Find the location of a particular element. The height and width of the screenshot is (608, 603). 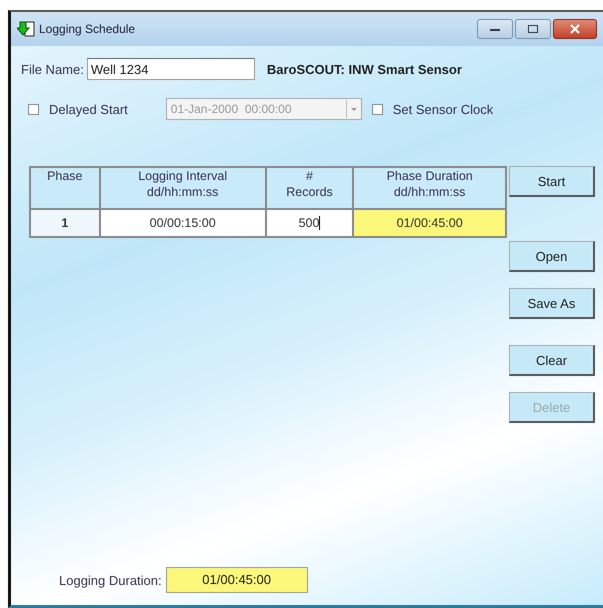

delayed-start-checkbox is located at coordinates (33, 109).